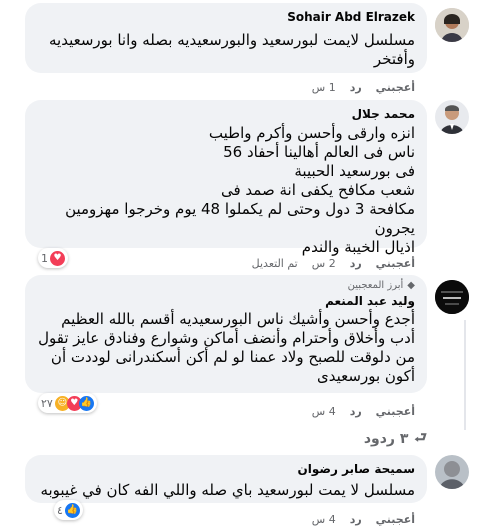 Image resolution: width=479 pixels, height=529 pixels. I want to click on diamond-icon: ◆, so click(411, 285).